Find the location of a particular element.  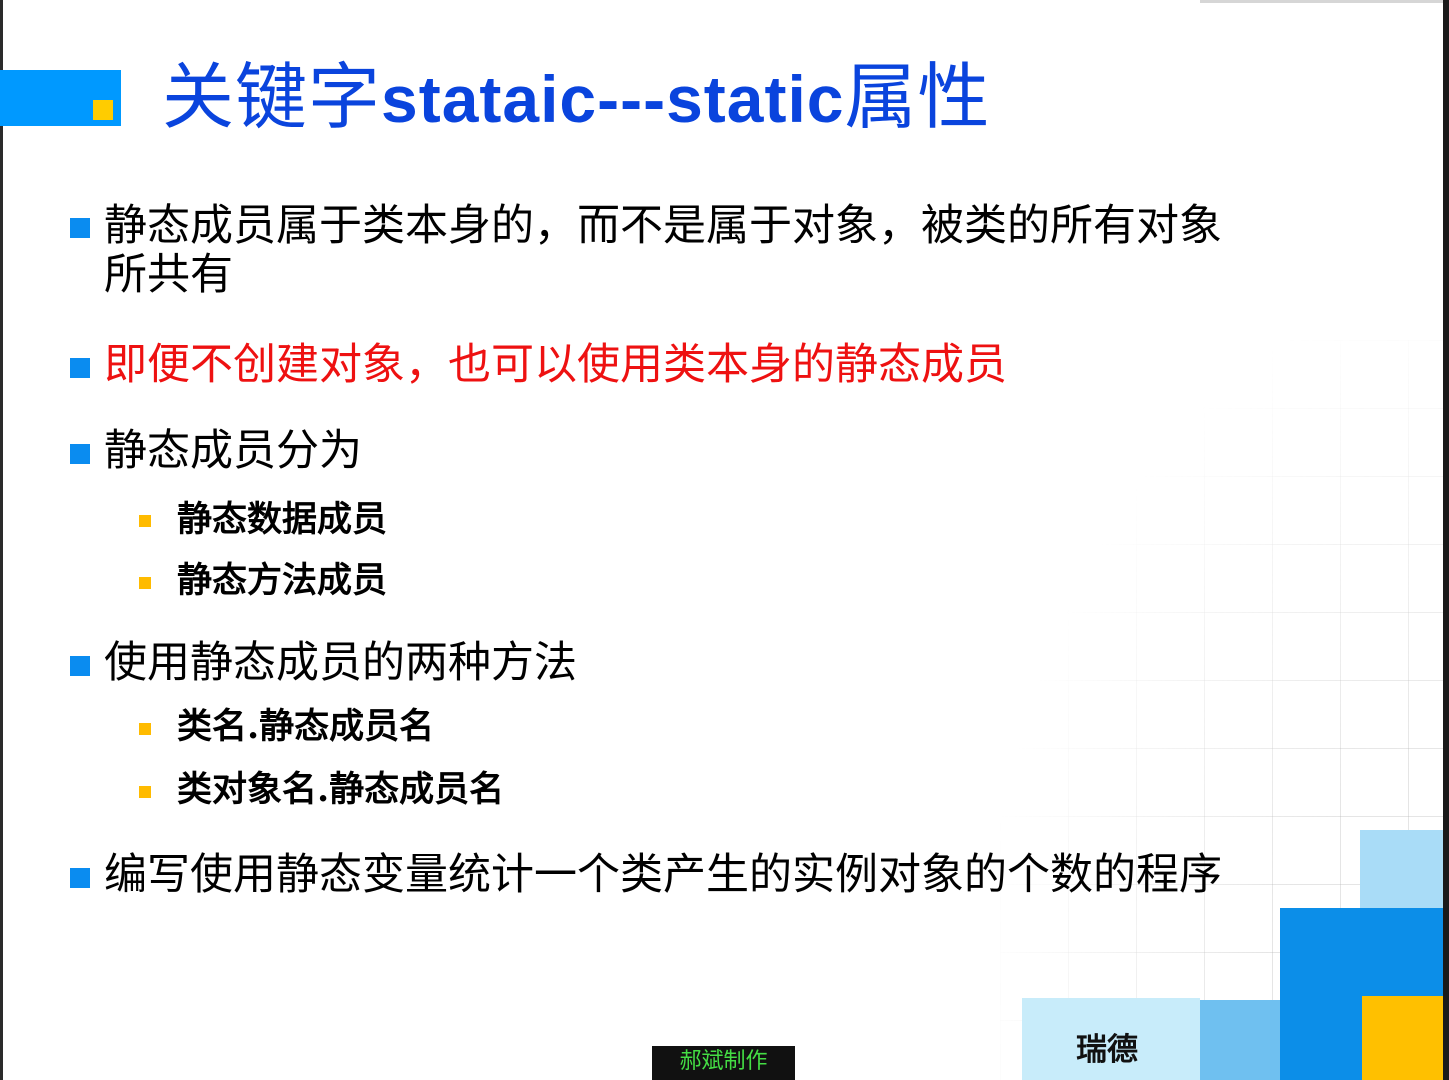

title-keyword: stataic---static is located at coordinates (613, 99).